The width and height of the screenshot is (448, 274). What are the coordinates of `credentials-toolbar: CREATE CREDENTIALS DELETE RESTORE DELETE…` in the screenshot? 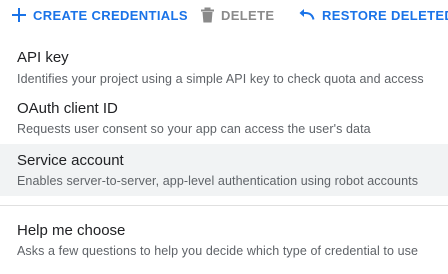 It's located at (224, 16).